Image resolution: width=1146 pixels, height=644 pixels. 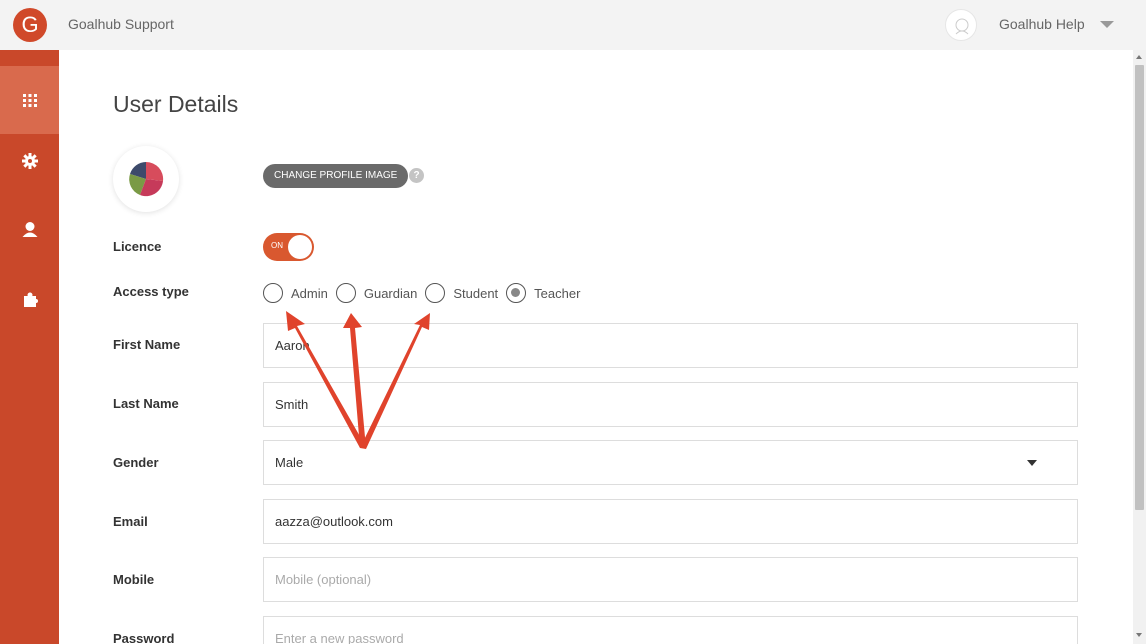 I want to click on profile-logo-icon, so click(x=146, y=179).